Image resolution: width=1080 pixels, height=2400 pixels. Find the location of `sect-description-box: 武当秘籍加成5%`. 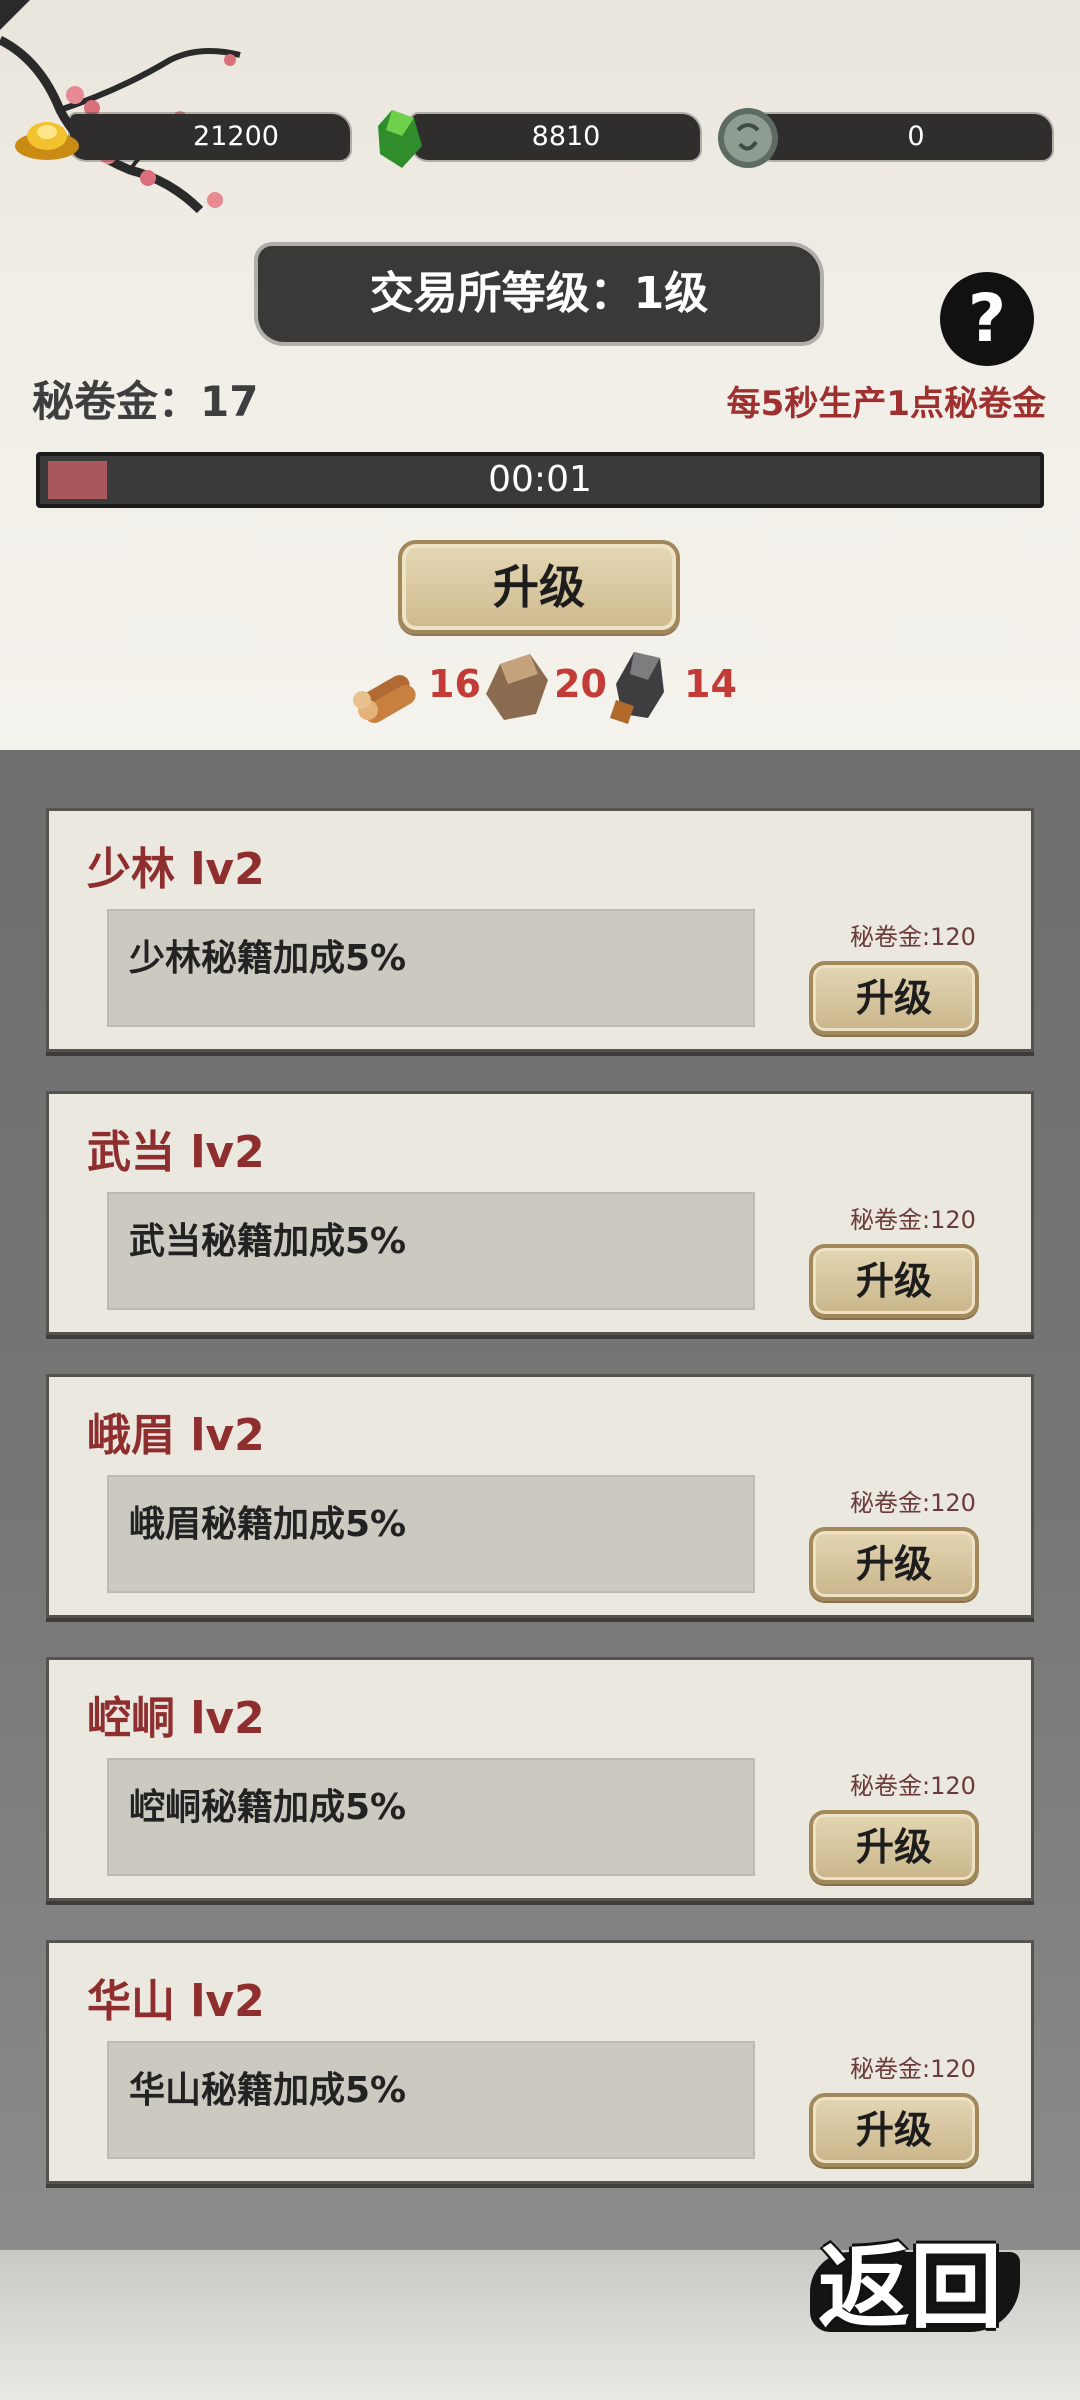

sect-description-box: 武当秘籍加成5% is located at coordinates (431, 1251).